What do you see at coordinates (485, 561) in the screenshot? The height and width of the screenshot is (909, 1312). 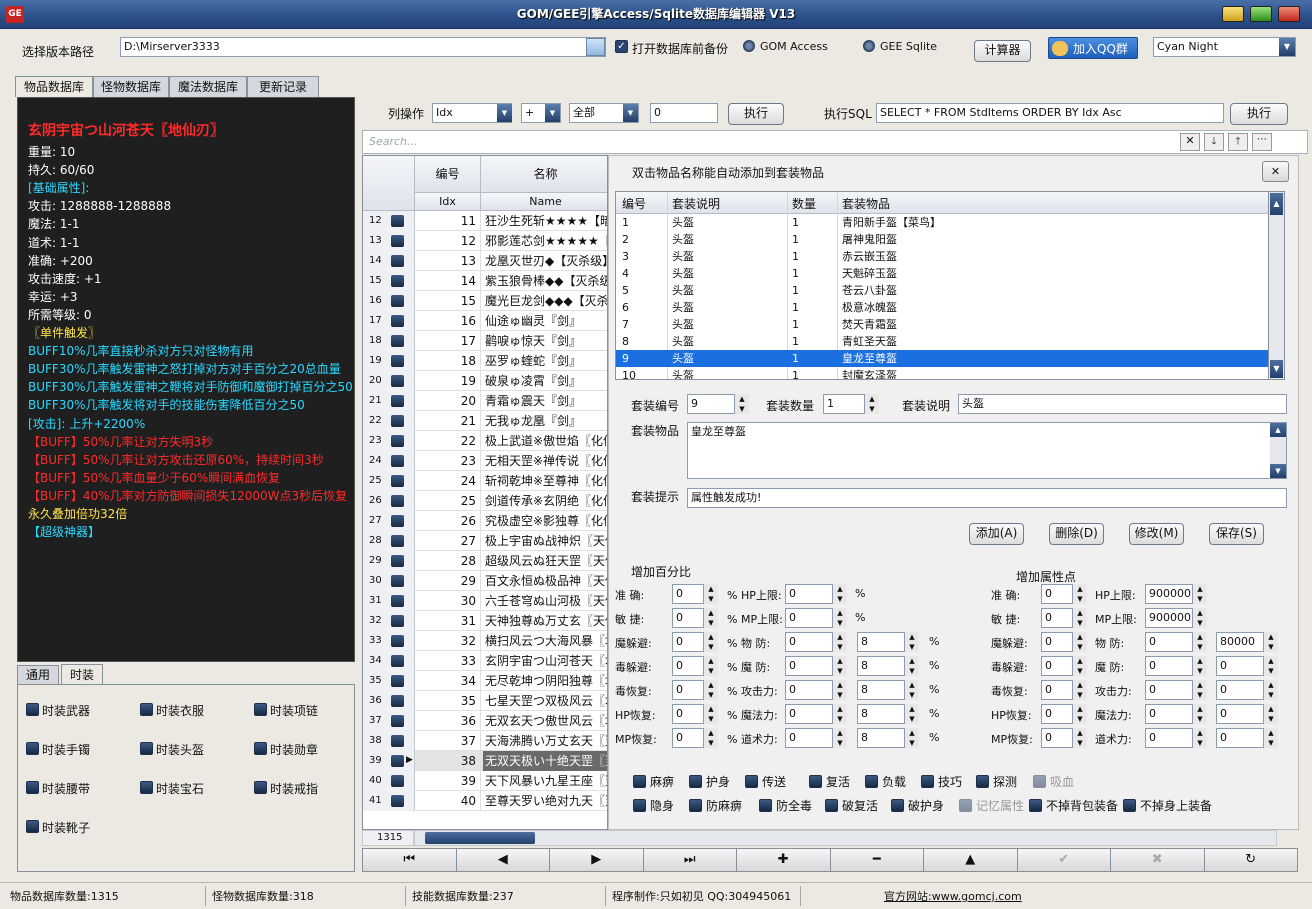 I see `table-row: 29 28 超级风云ぬ狂天罡〖天仙` at bounding box center [485, 561].